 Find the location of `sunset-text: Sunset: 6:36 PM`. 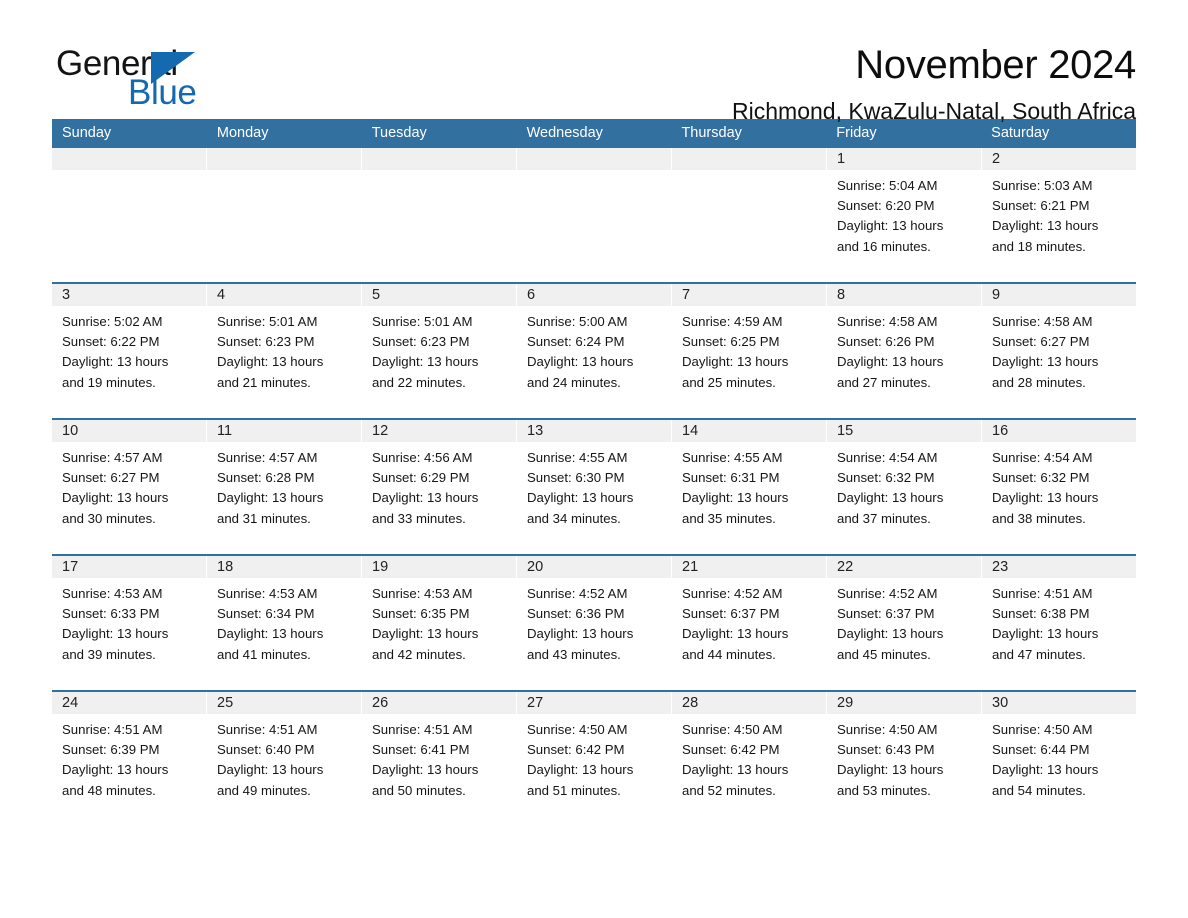

sunset-text: Sunset: 6:36 PM is located at coordinates (576, 614).